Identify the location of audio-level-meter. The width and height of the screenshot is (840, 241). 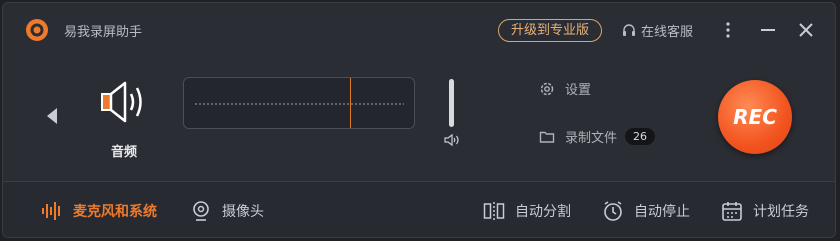
(299, 103).